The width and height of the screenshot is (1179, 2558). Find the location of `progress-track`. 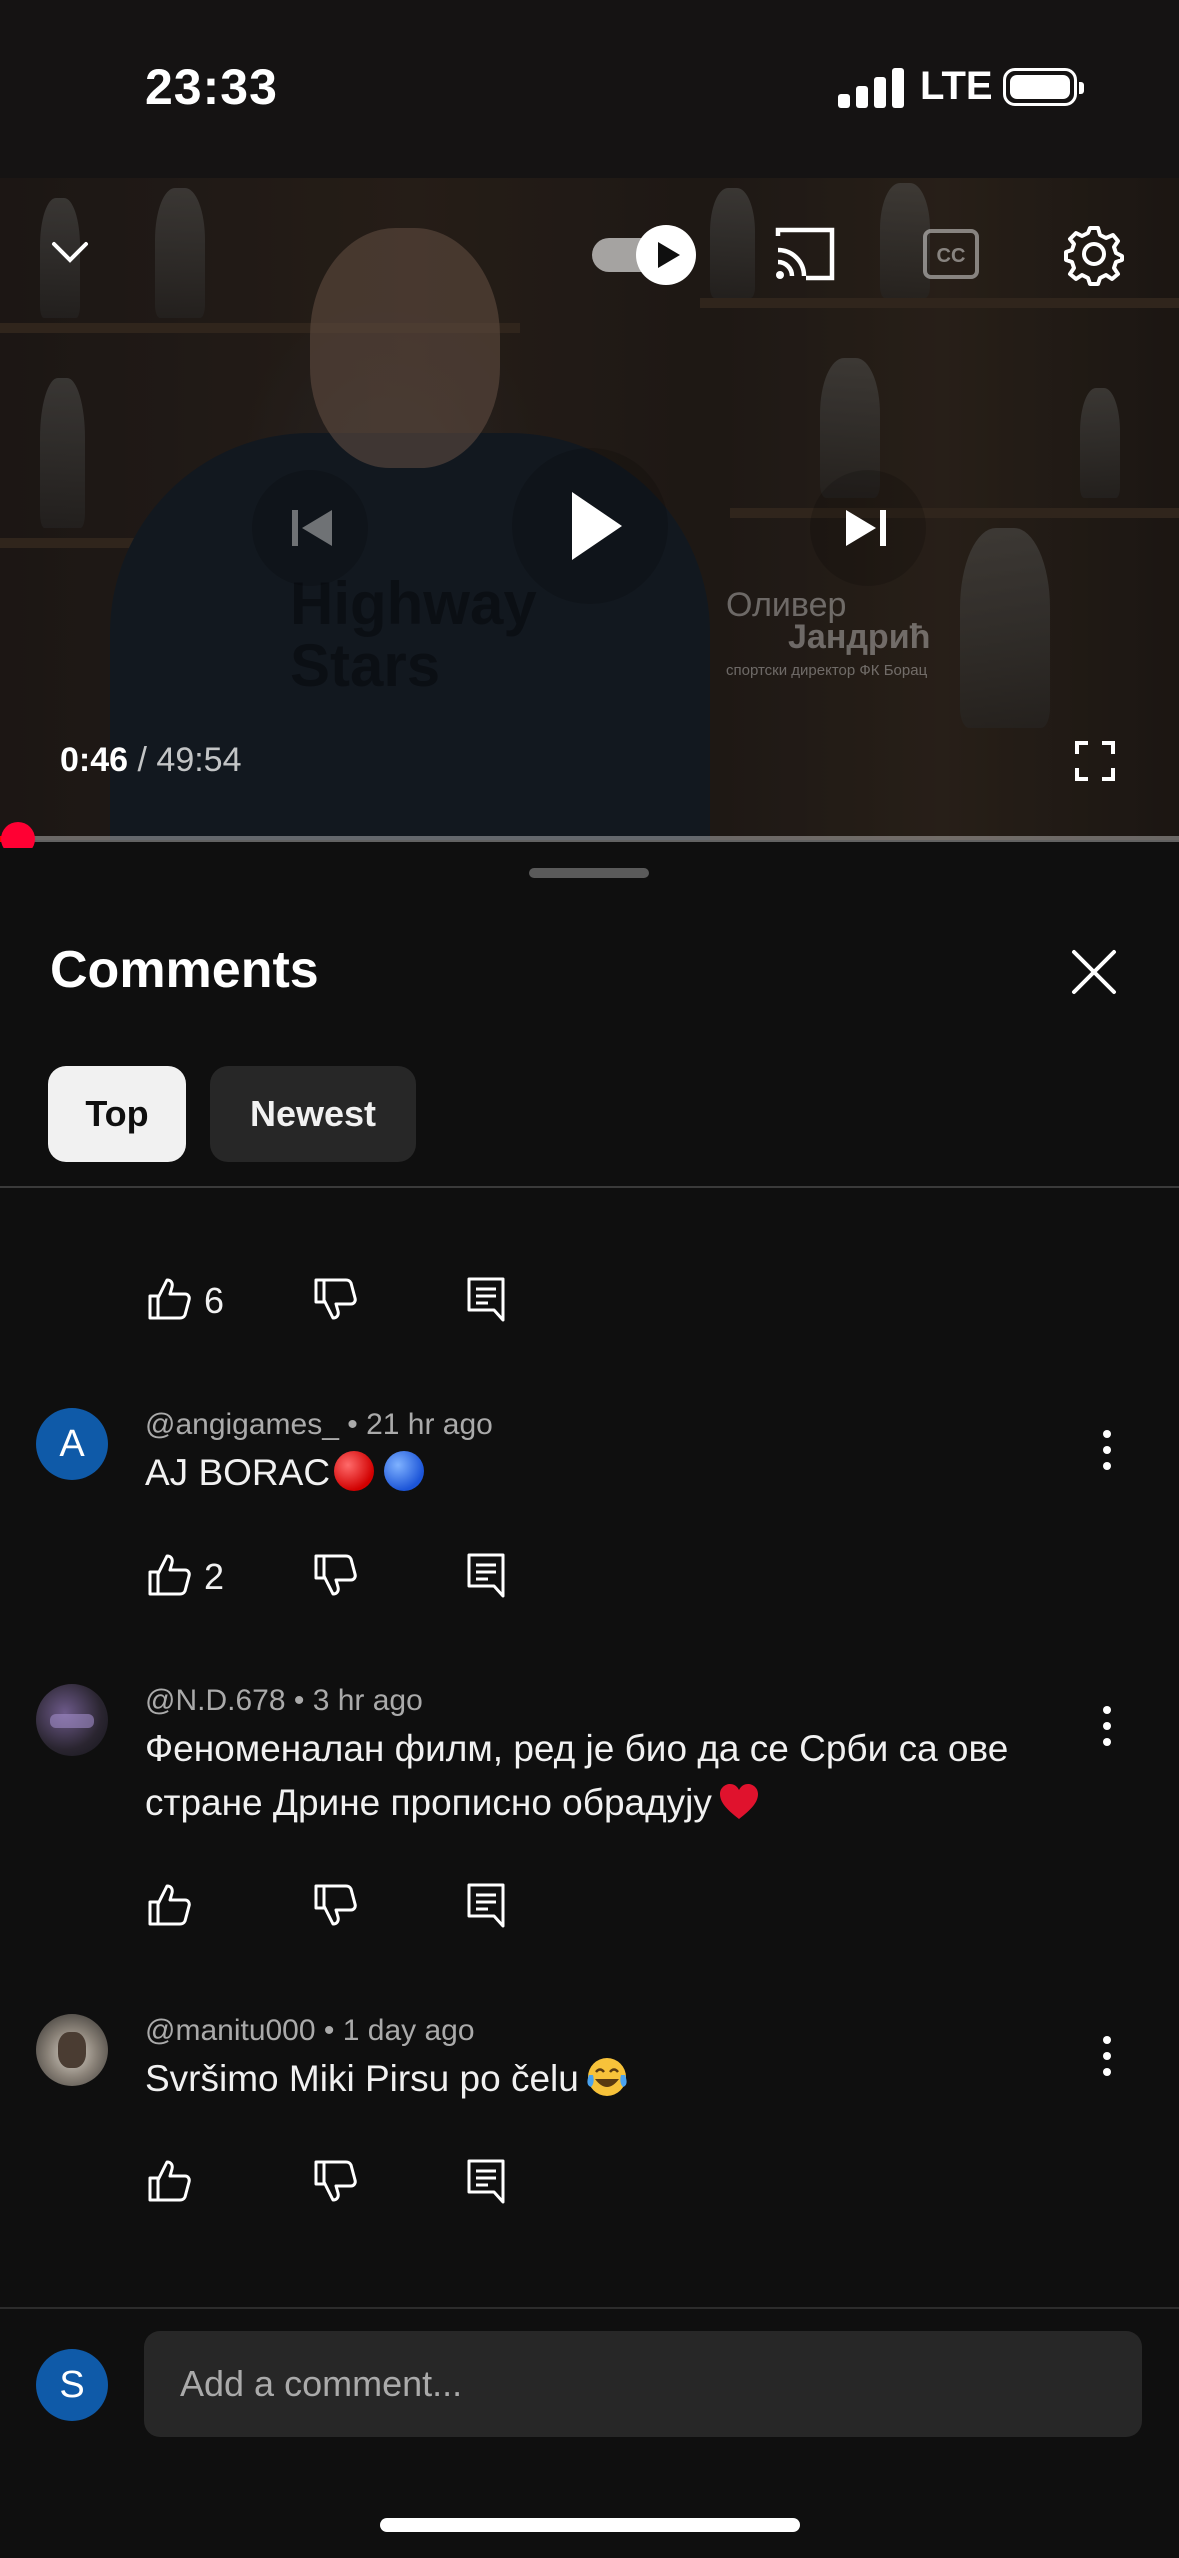

progress-track is located at coordinates (589, 839).